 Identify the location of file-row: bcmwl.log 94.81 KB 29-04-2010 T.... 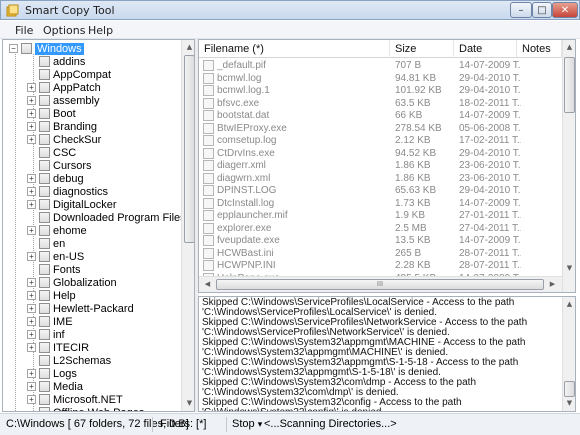
(380, 79).